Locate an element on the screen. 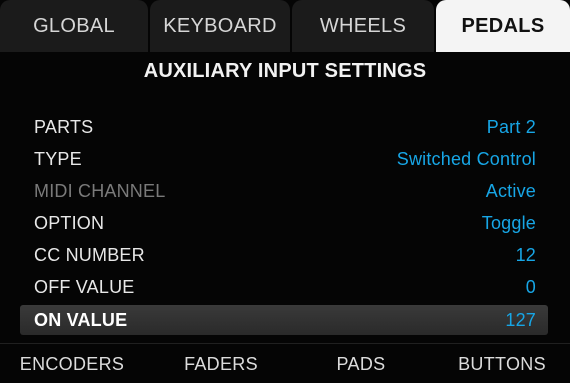  tab-pedals: PEDALS is located at coordinates (503, 26).